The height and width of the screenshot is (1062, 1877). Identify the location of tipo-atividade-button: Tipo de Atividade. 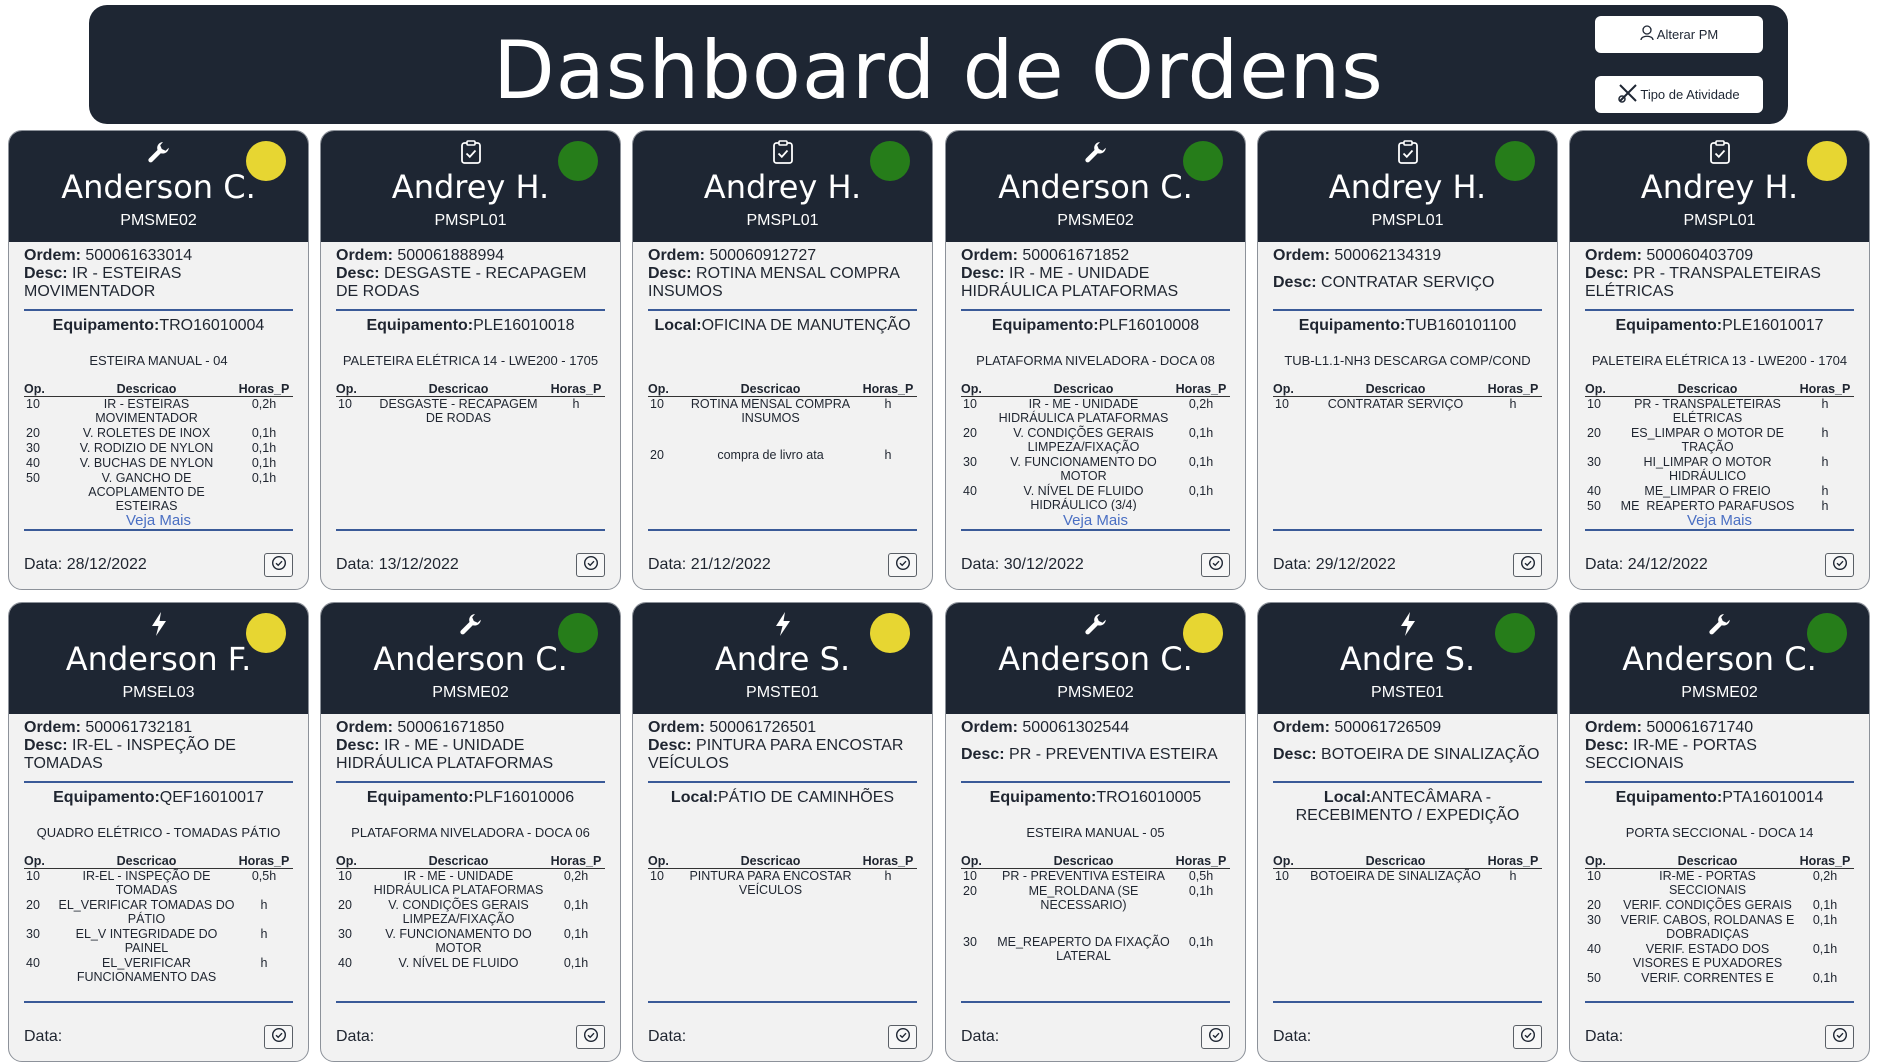
(1679, 94).